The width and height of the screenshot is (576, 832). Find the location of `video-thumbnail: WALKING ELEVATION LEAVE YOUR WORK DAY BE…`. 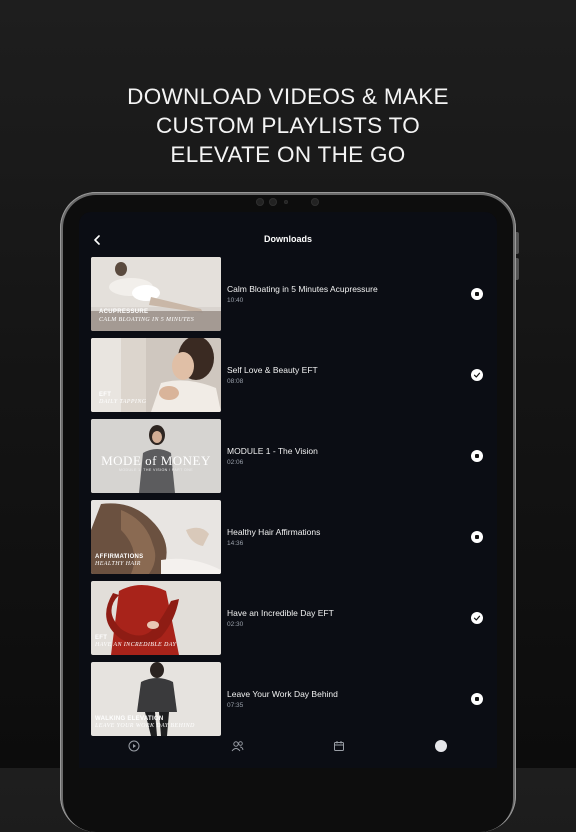

video-thumbnail: WALKING ELEVATION LEAVE YOUR WORK DAY BE… is located at coordinates (156, 699).